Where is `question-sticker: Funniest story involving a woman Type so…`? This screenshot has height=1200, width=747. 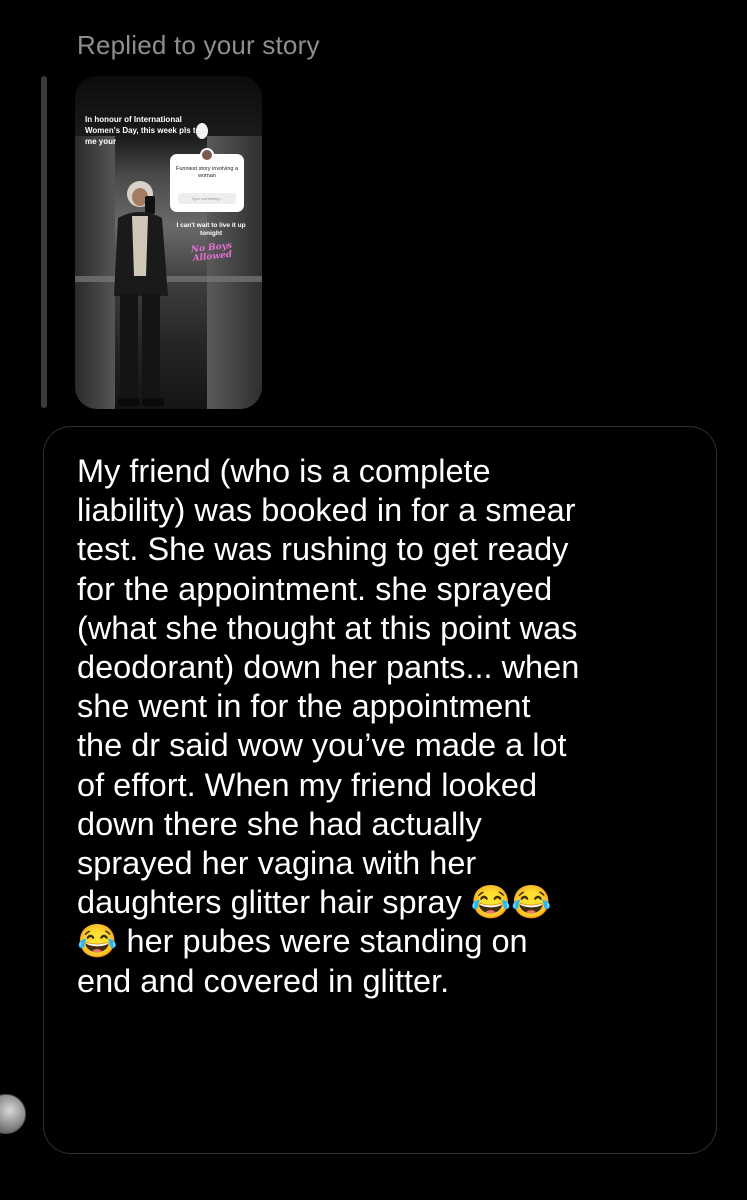 question-sticker: Funniest story involving a woman Type so… is located at coordinates (207, 180).